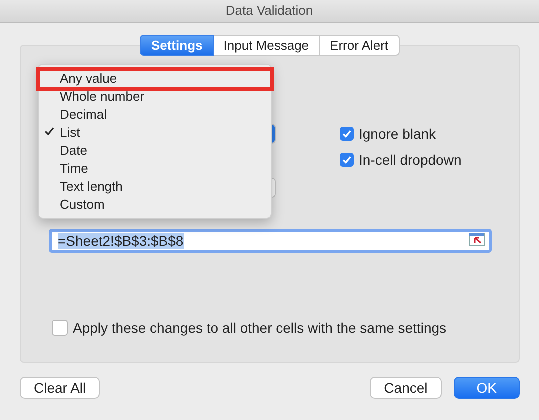 This screenshot has width=539, height=420. Describe the element at coordinates (410, 160) in the screenshot. I see `checkbox-label: In-cell dropdown` at that location.